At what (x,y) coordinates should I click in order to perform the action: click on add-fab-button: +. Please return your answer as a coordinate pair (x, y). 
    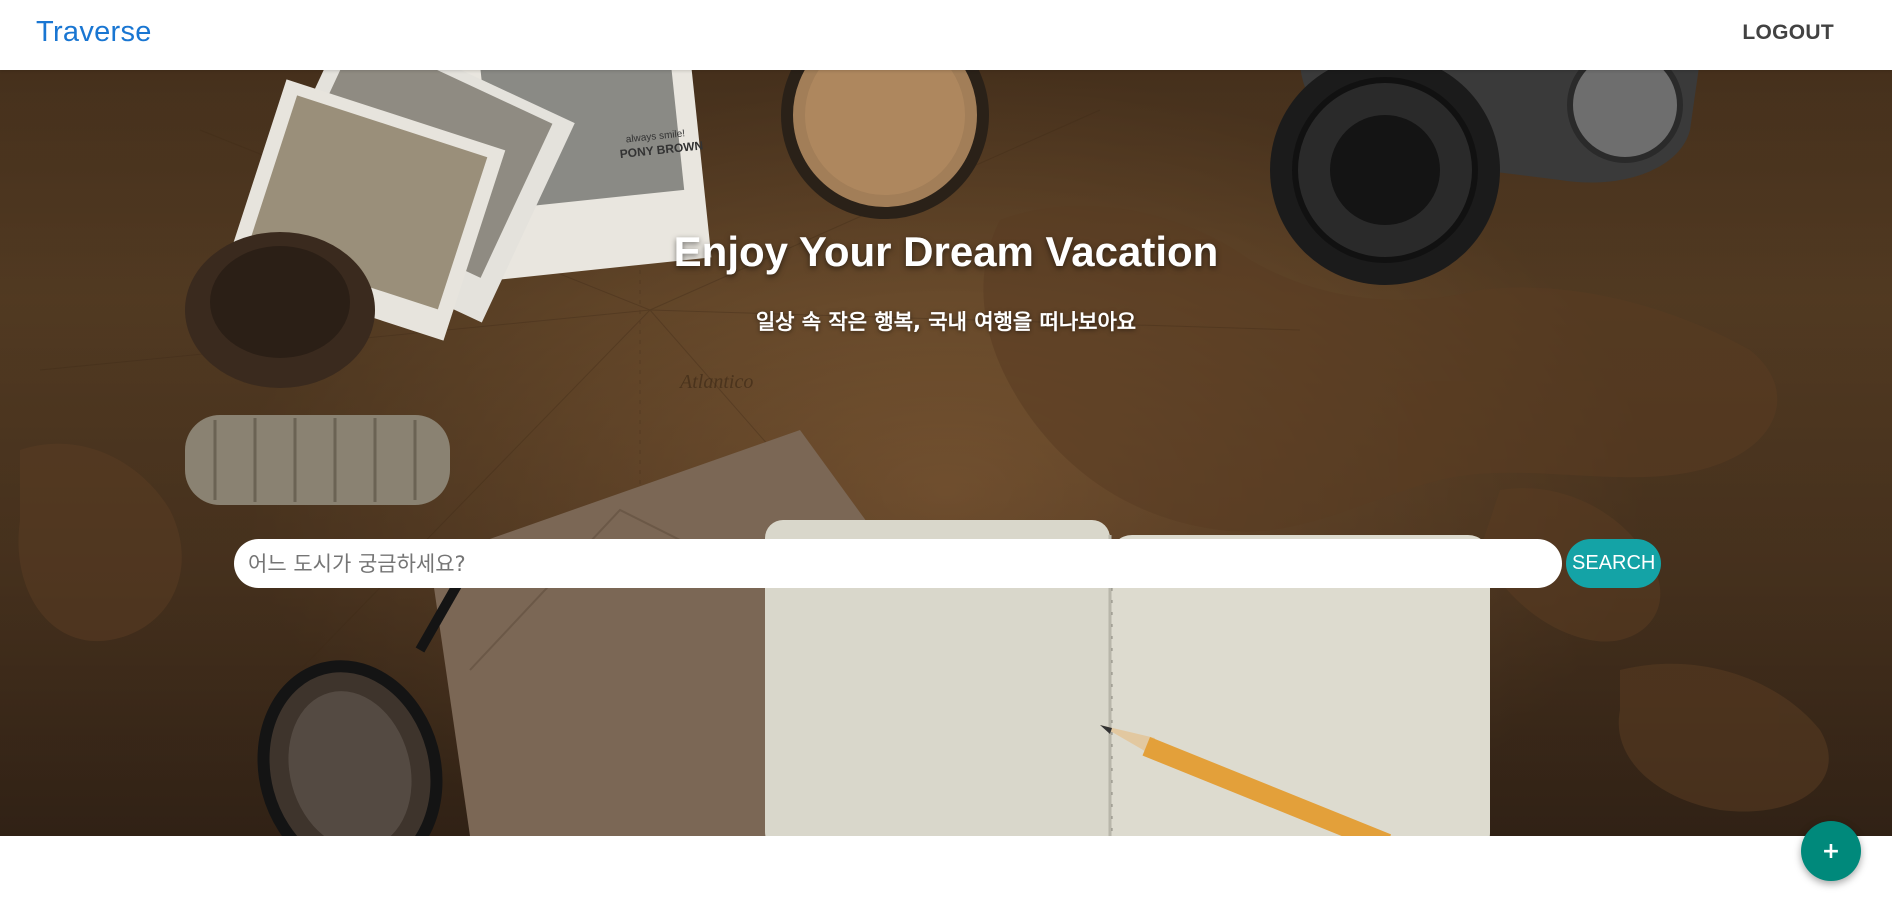
    Looking at the image, I should click on (1831, 851).